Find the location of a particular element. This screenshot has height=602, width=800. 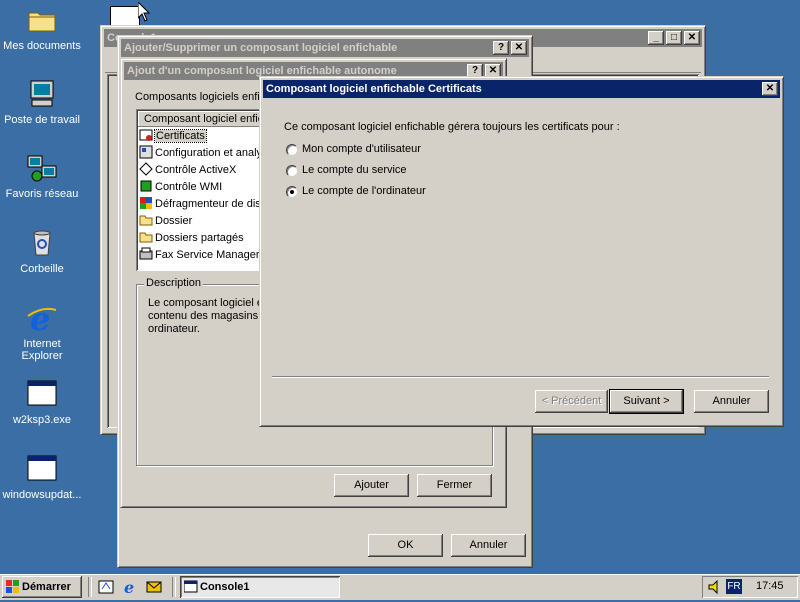

console-icon is located at coordinates (190, 591).